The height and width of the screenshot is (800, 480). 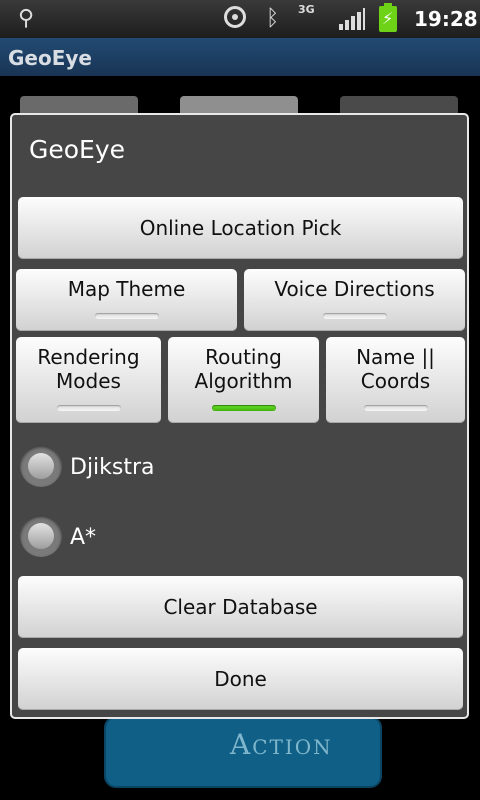 What do you see at coordinates (26, 18) in the screenshot?
I see `usb-icon: ⚲` at bounding box center [26, 18].